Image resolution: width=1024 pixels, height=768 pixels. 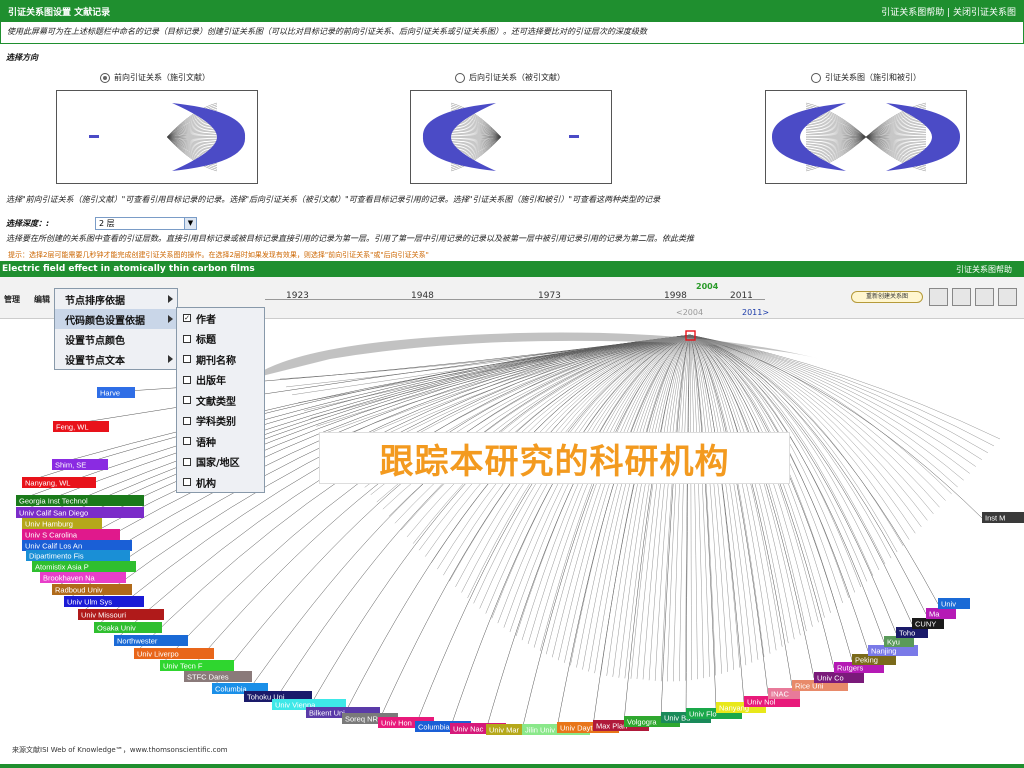 What do you see at coordinates (938, 297) in the screenshot?
I see `layout-icon` at bounding box center [938, 297].